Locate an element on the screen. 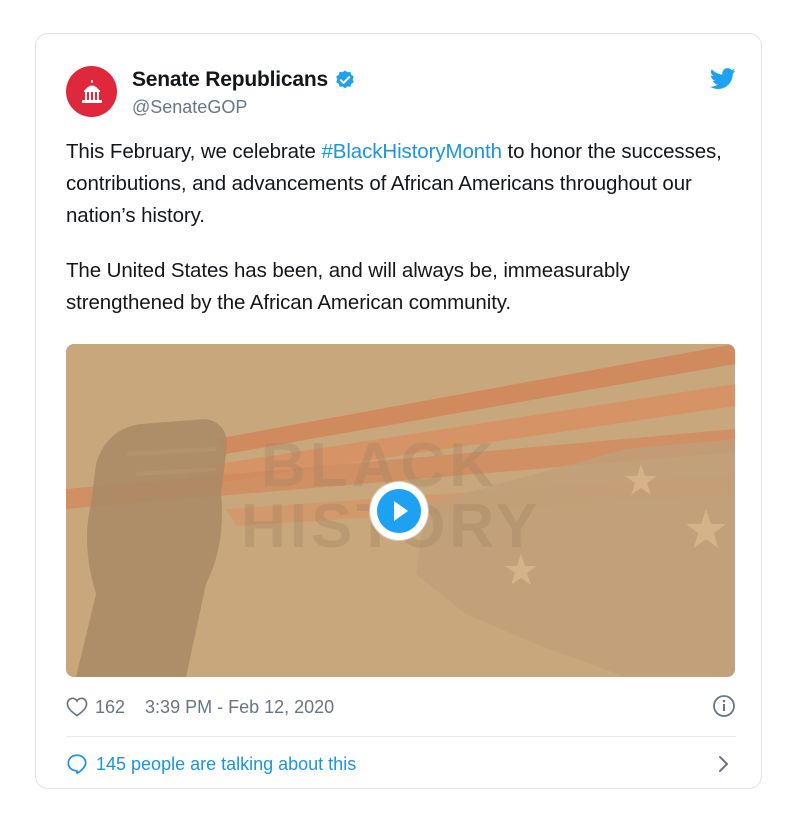  divider is located at coordinates (401, 736).